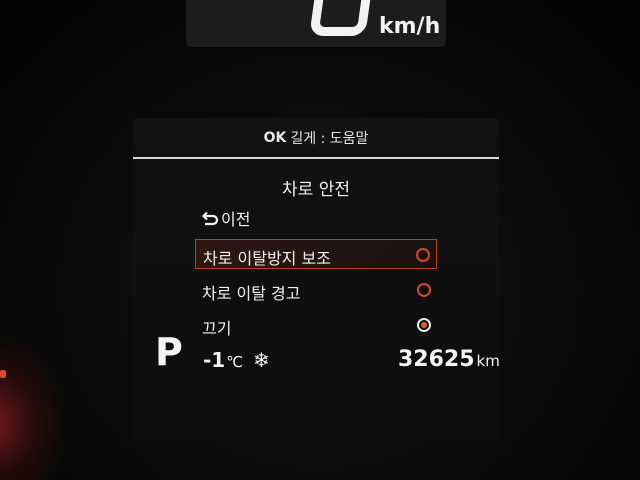 Image resolution: width=640 pixels, height=480 pixels. I want to click on option-lane-keeping-assist: 차로 이탈방지 보조, so click(316, 254).